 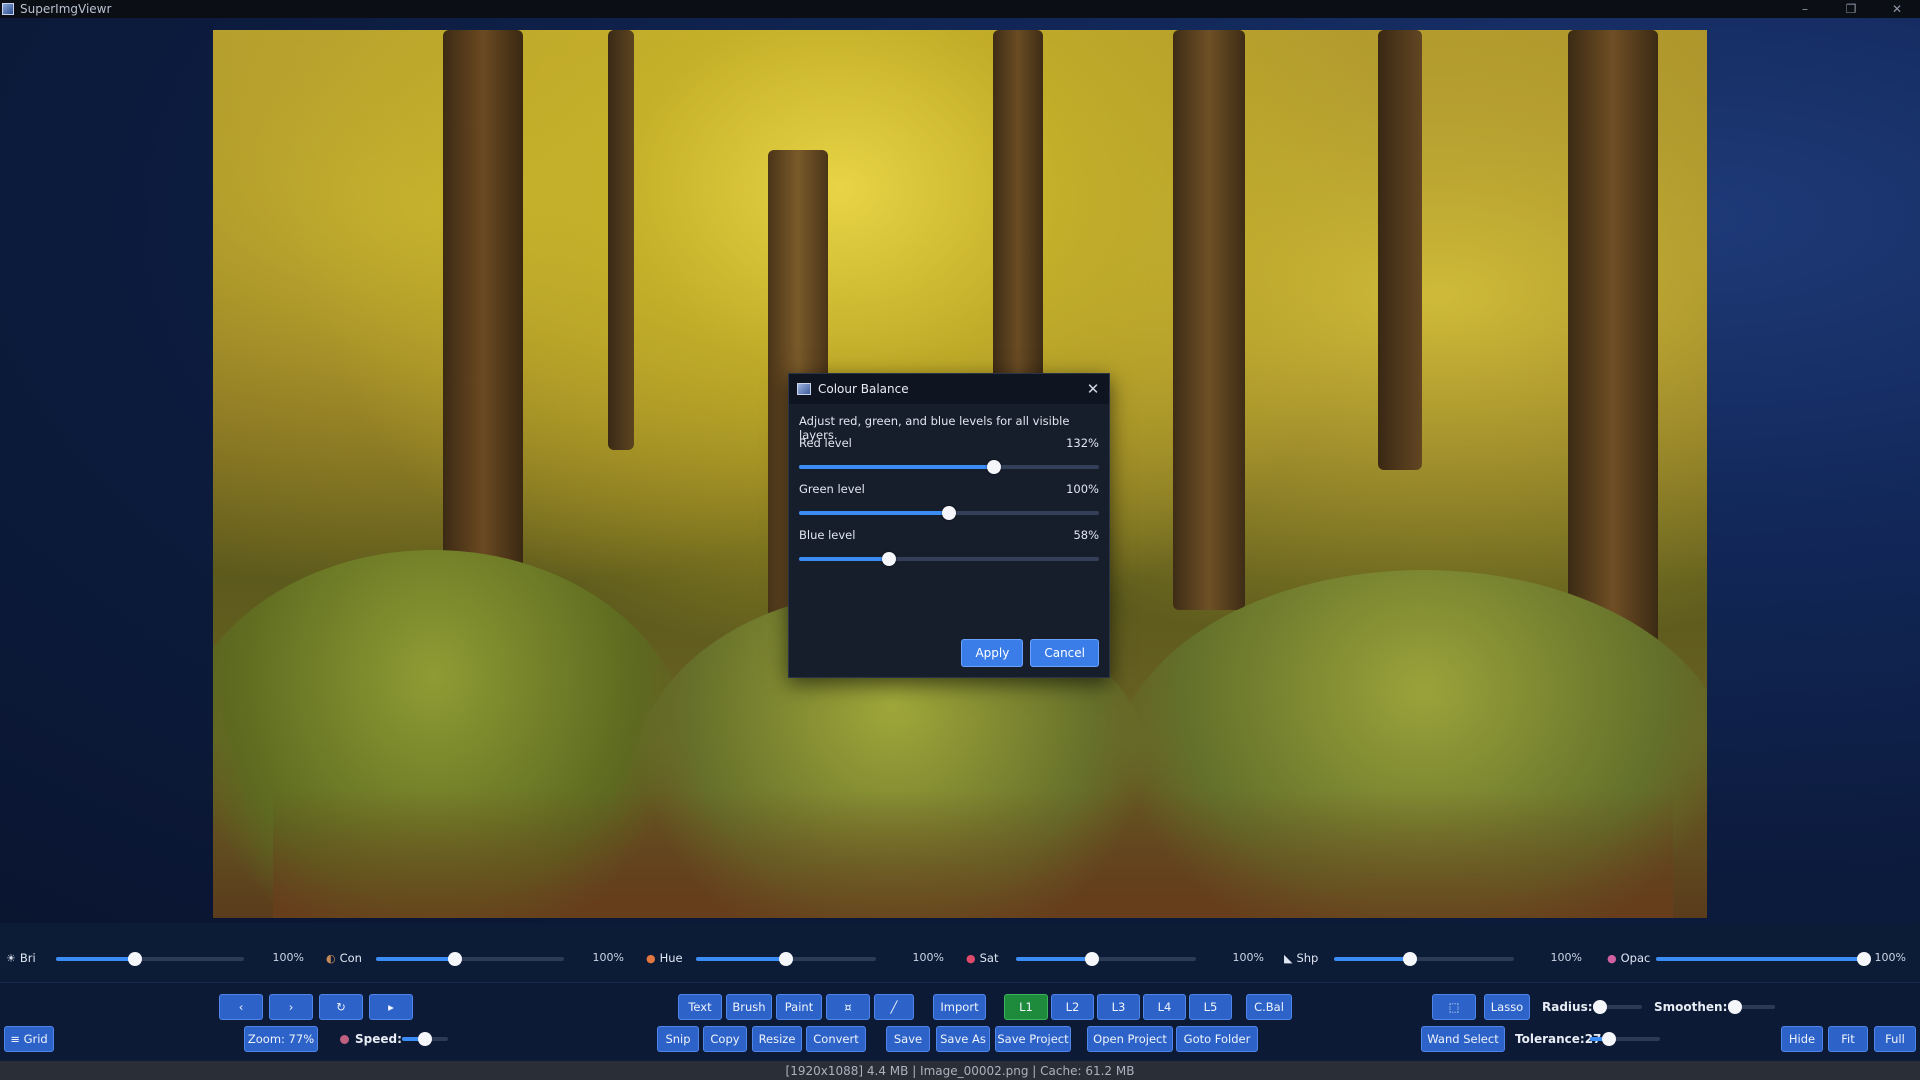 What do you see at coordinates (1617, 1007) in the screenshot?
I see `radius-slider` at bounding box center [1617, 1007].